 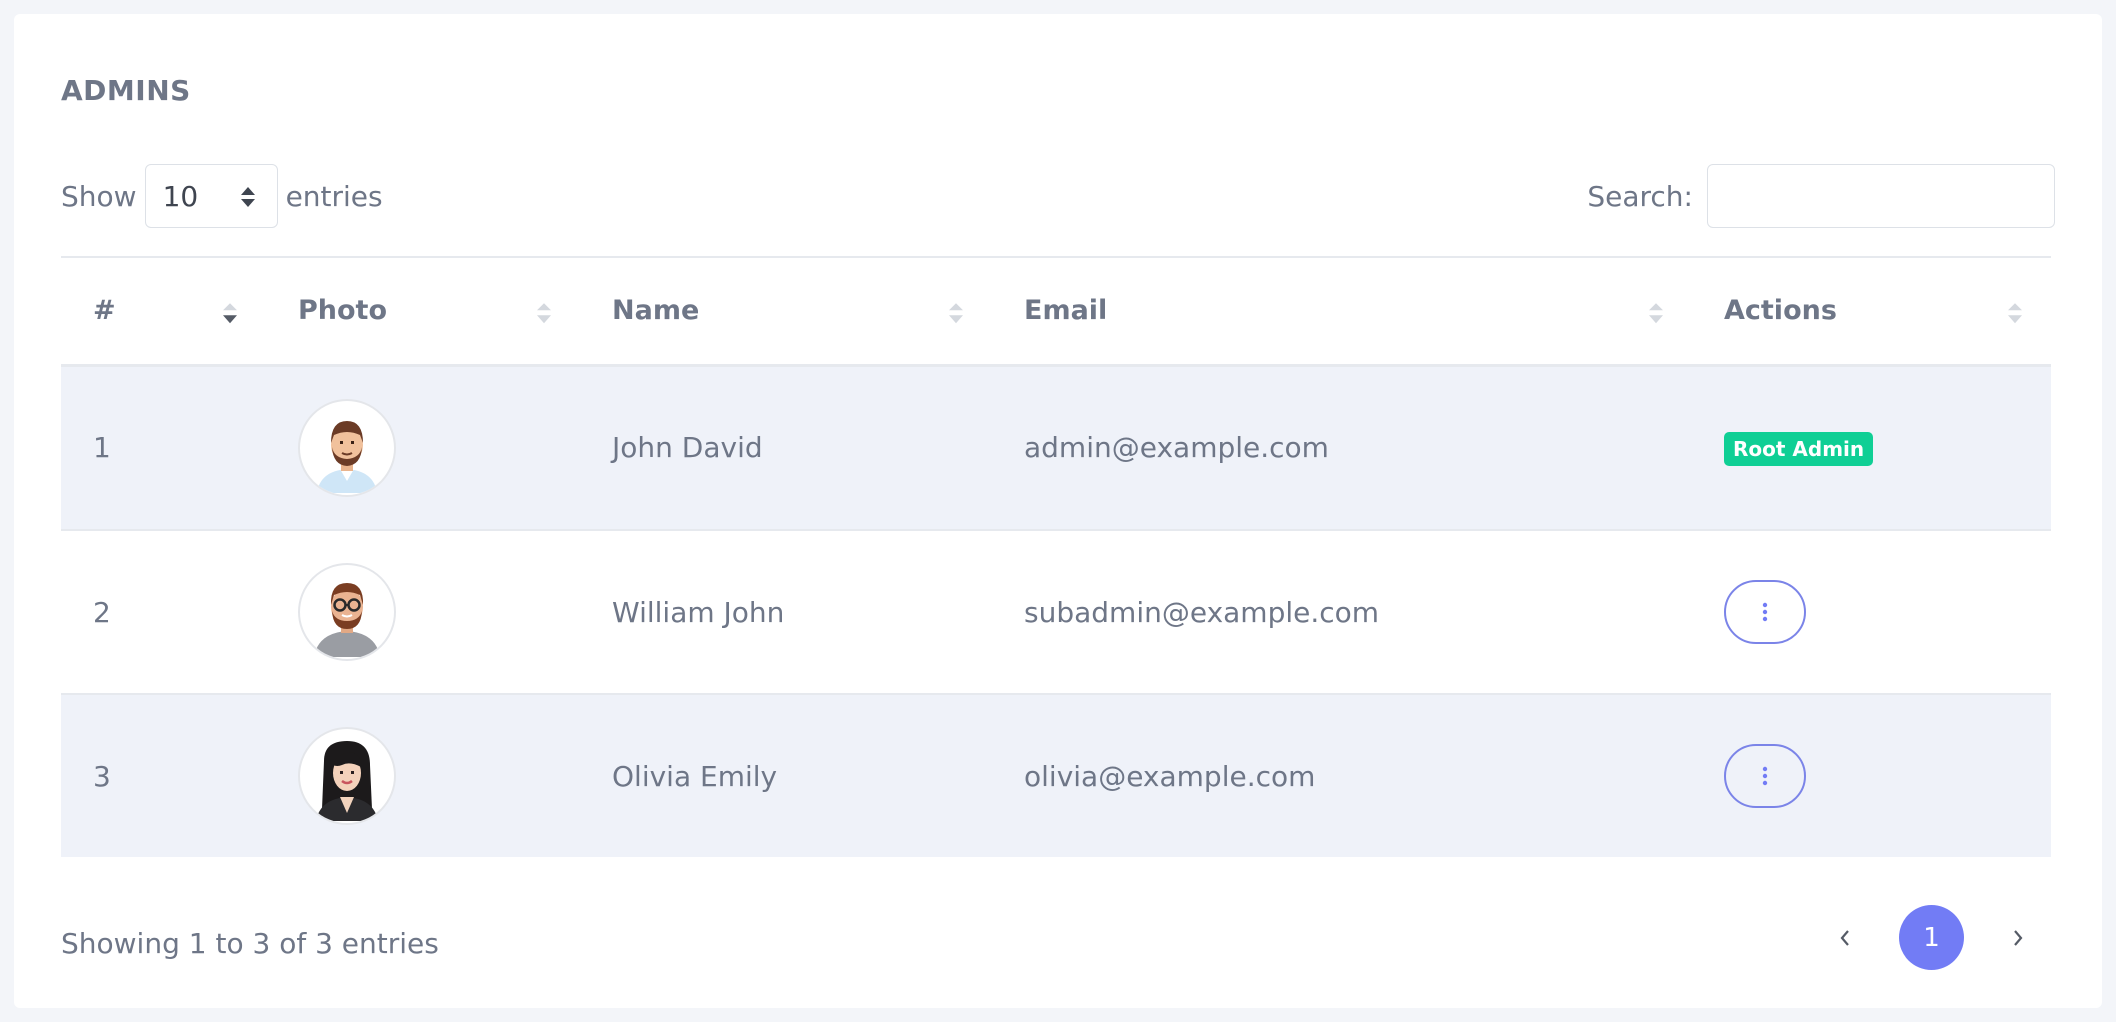 What do you see at coordinates (1170, 776) in the screenshot?
I see `row-email: olivia@example.com` at bounding box center [1170, 776].